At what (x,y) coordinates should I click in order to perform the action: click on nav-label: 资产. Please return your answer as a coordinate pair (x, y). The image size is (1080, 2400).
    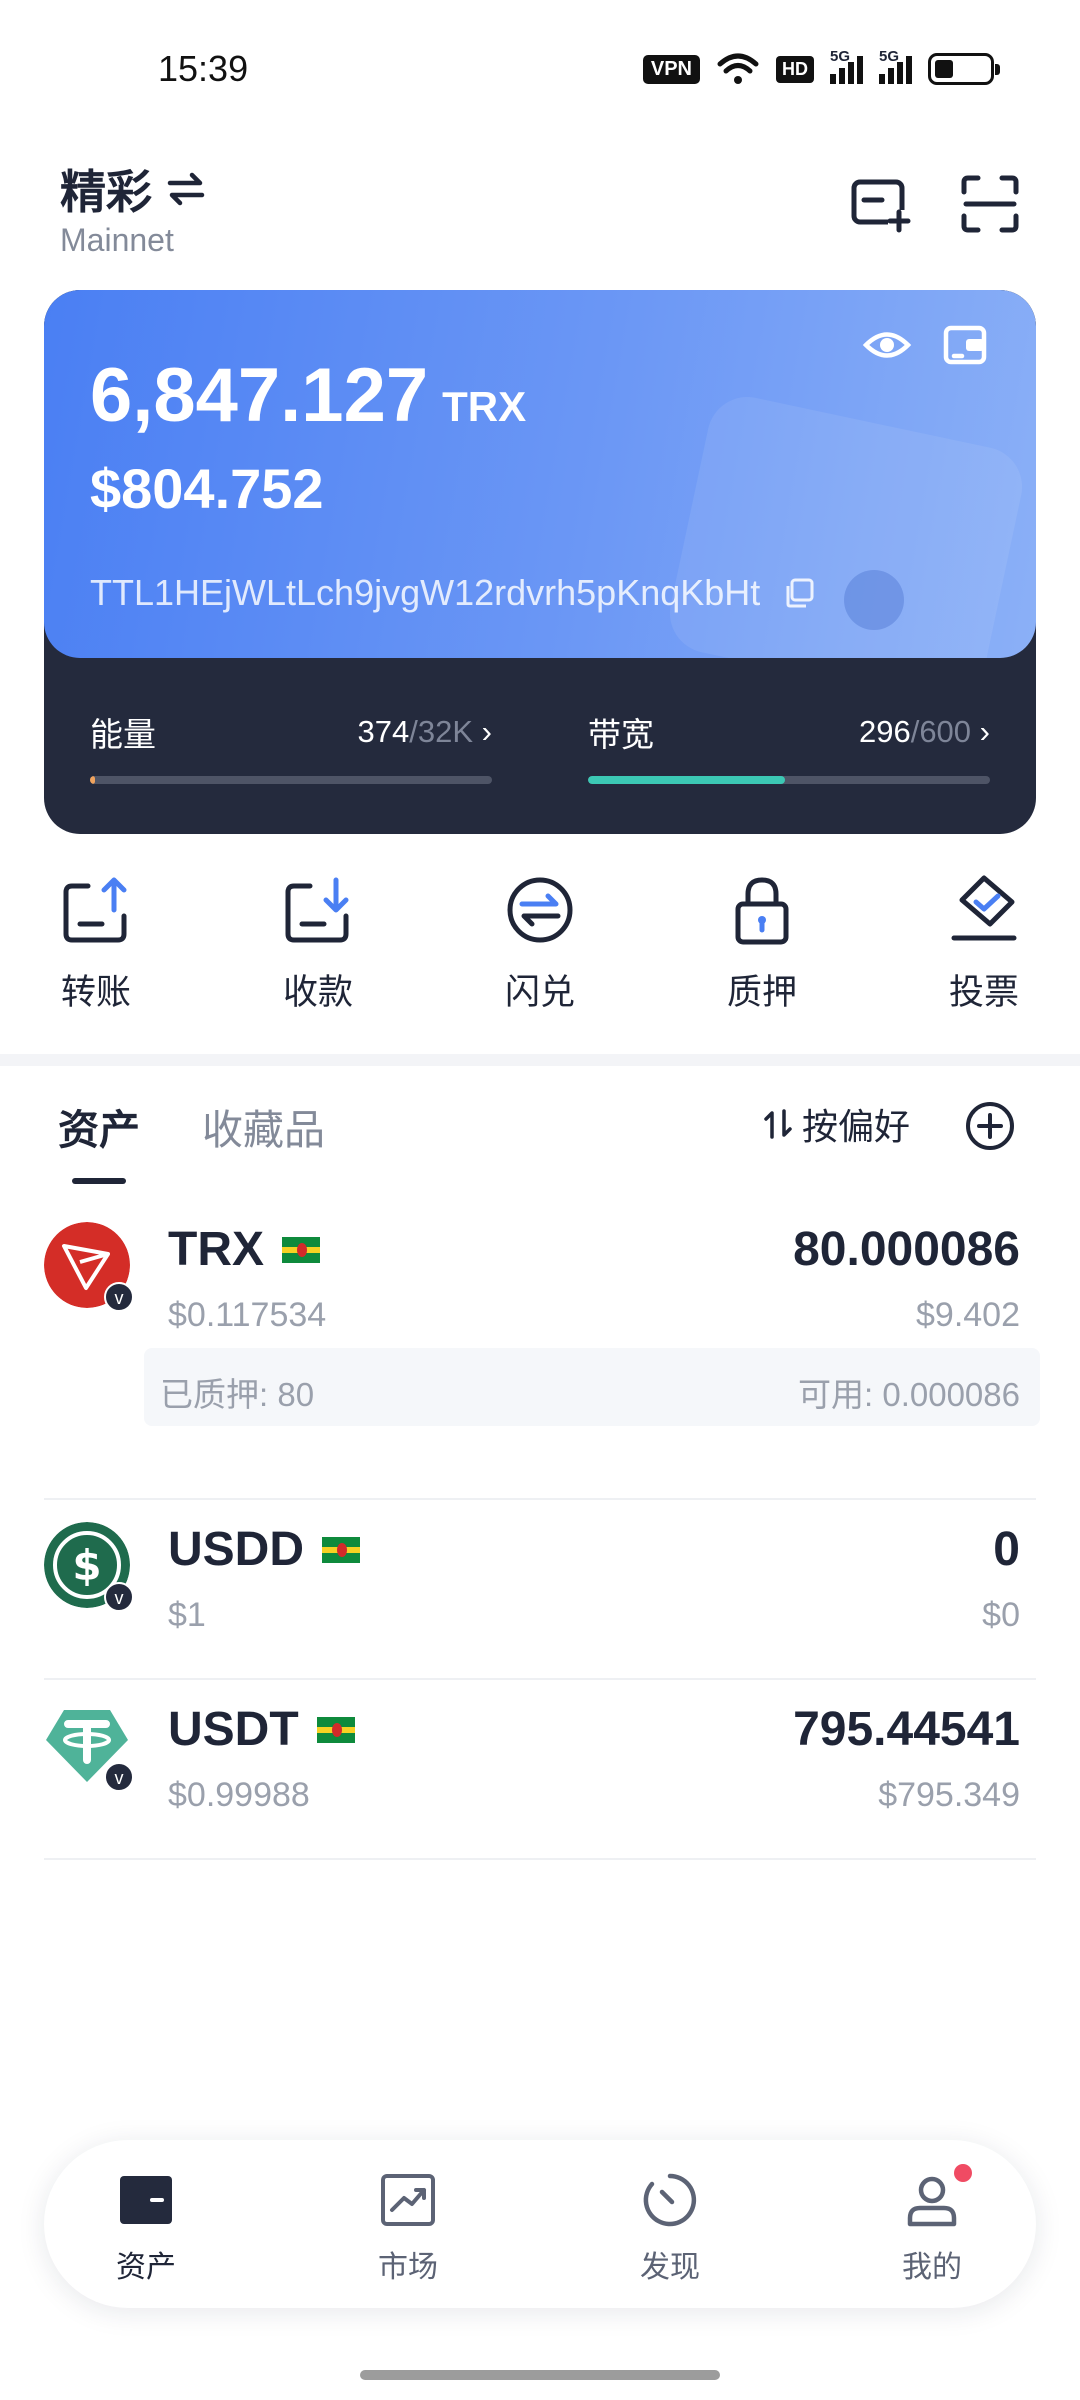
    Looking at the image, I should click on (146, 2267).